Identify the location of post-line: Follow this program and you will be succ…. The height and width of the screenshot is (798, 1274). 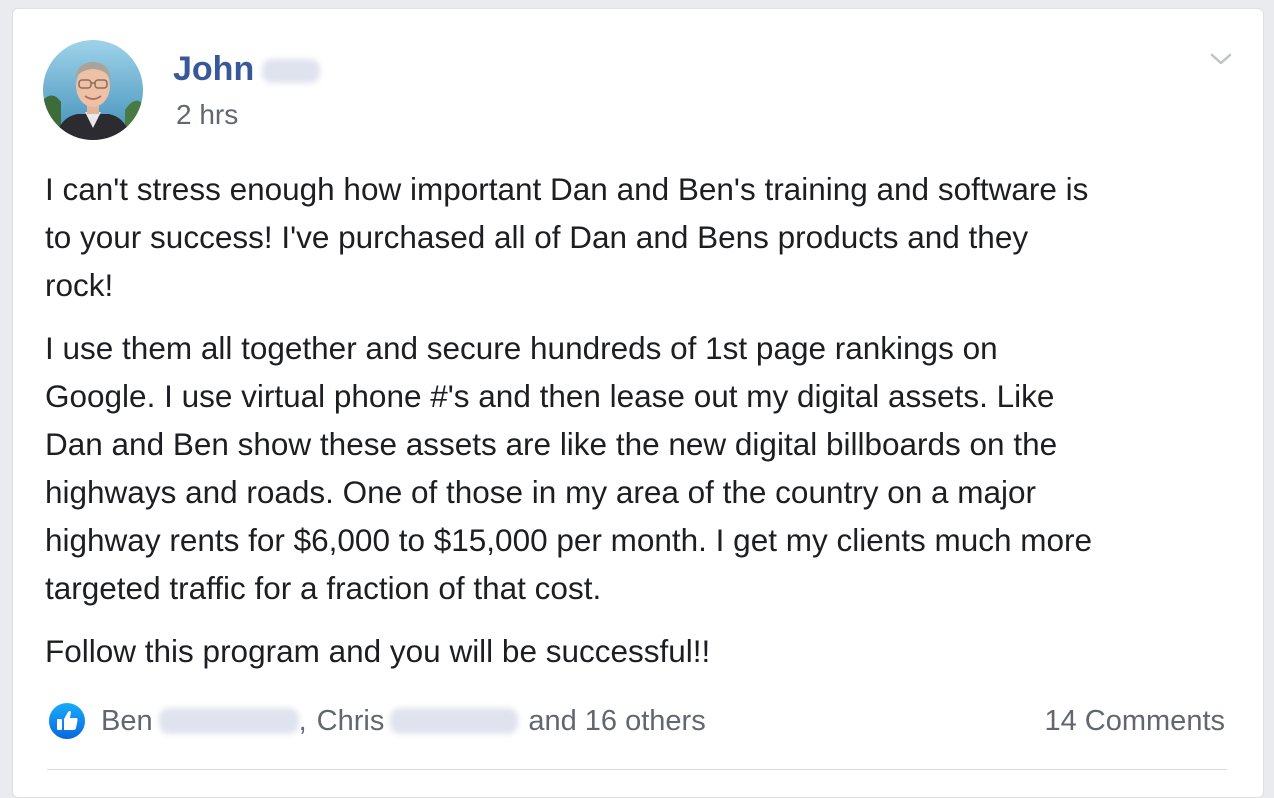
(378, 651).